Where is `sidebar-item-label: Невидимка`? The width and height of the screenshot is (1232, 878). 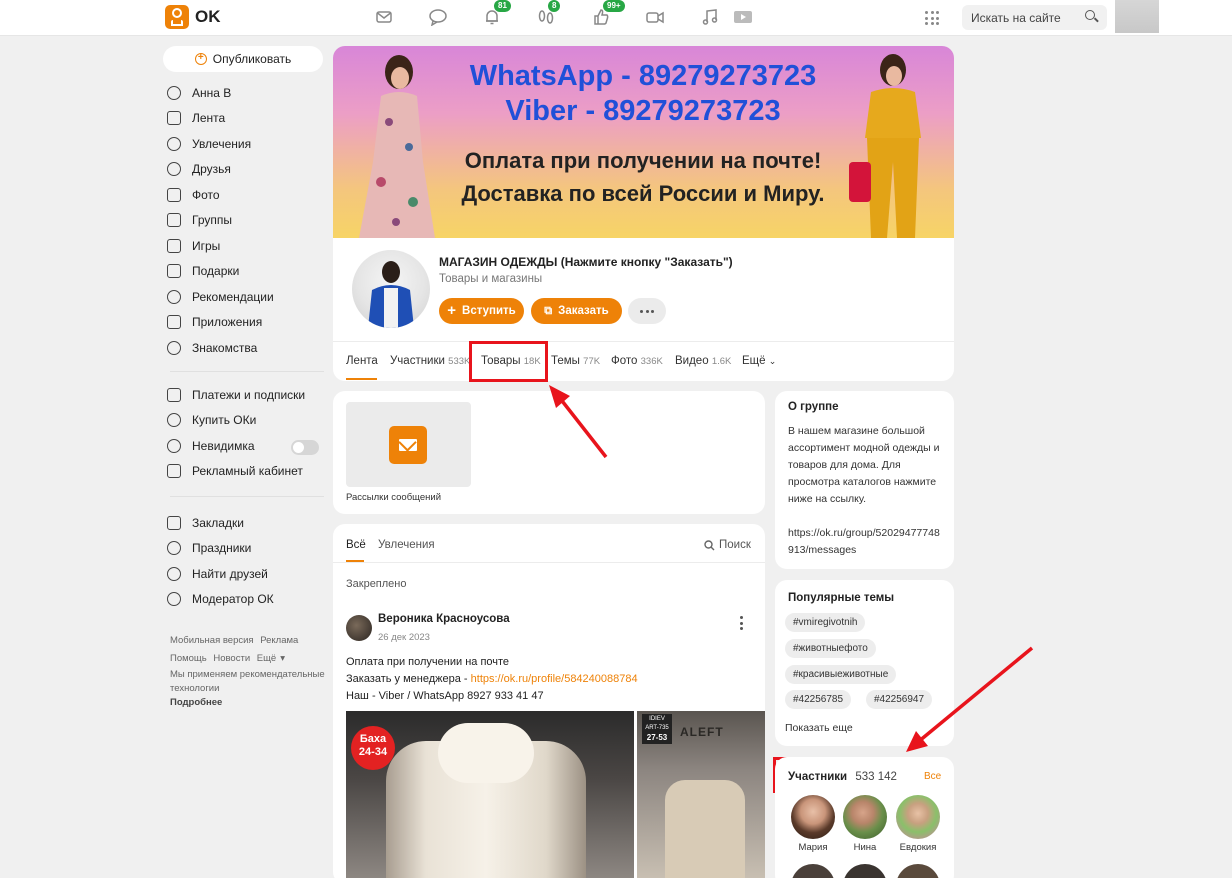 sidebar-item-label: Невидимка is located at coordinates (223, 445).